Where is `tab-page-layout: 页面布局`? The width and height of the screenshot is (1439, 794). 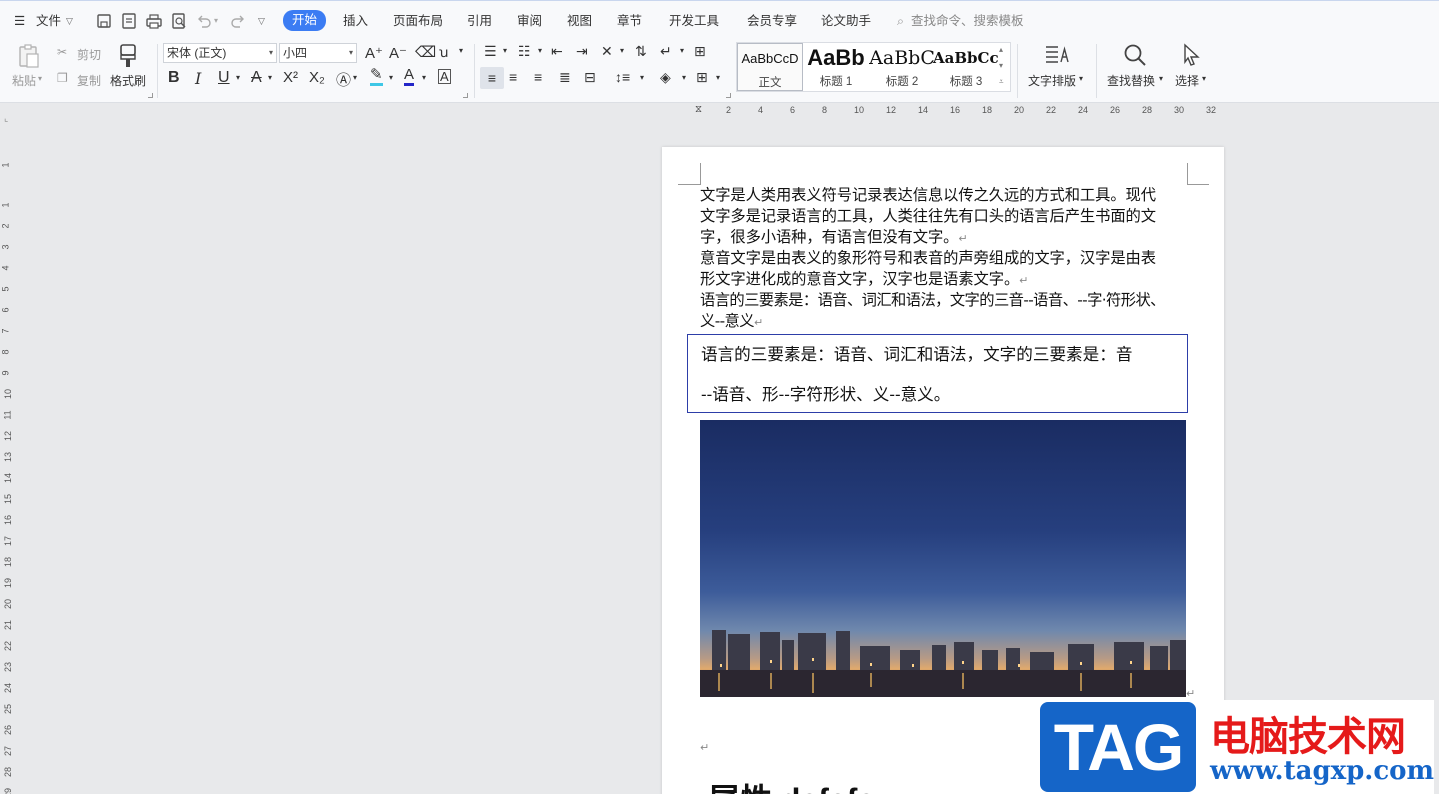 tab-page-layout: 页面布局 is located at coordinates (418, 21).